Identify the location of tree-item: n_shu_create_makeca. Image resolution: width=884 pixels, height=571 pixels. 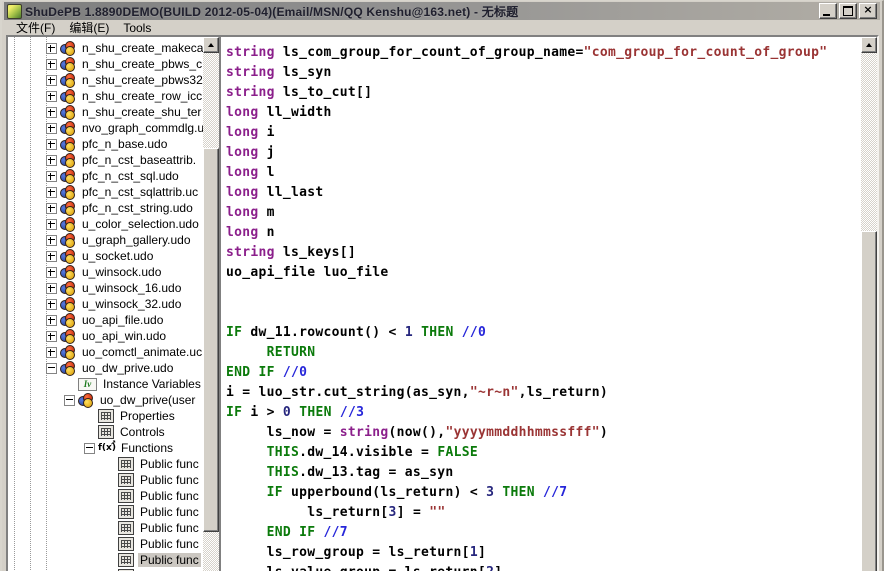
(113, 48).